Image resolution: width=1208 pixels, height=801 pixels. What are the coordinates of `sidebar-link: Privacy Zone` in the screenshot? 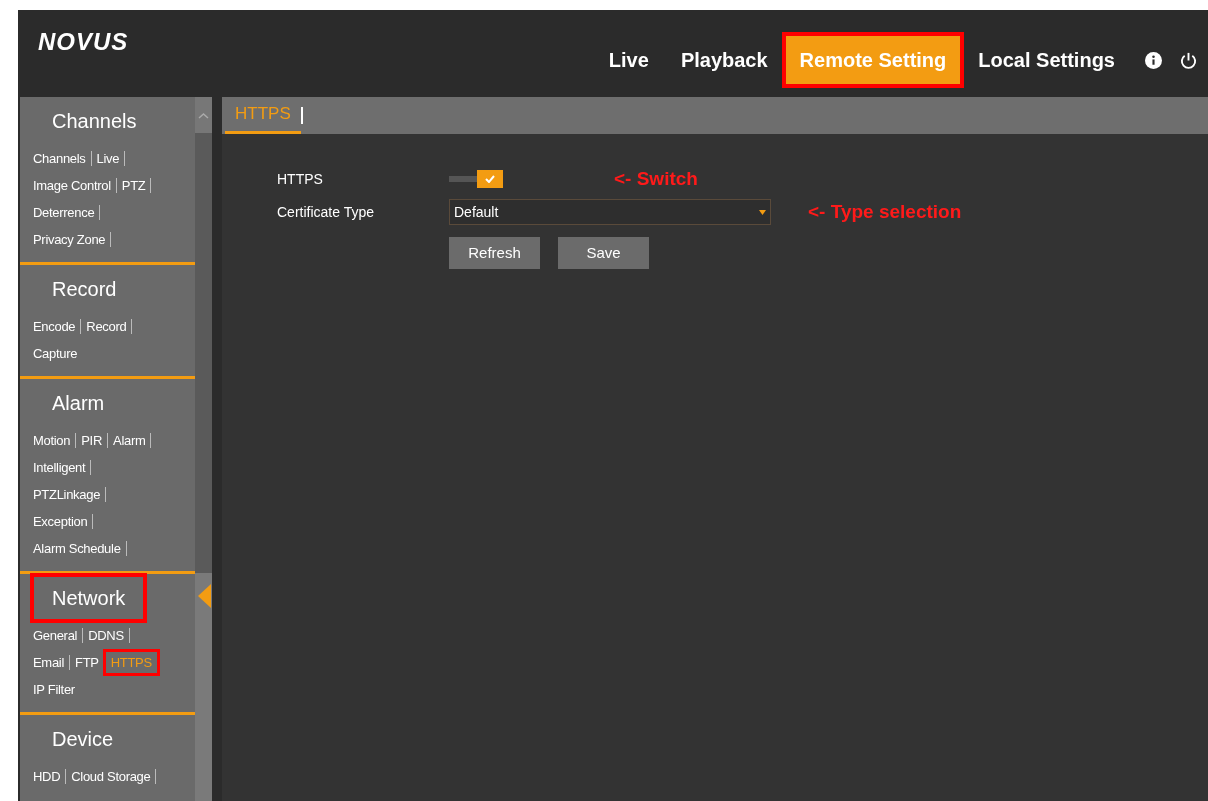 It's located at (69, 239).